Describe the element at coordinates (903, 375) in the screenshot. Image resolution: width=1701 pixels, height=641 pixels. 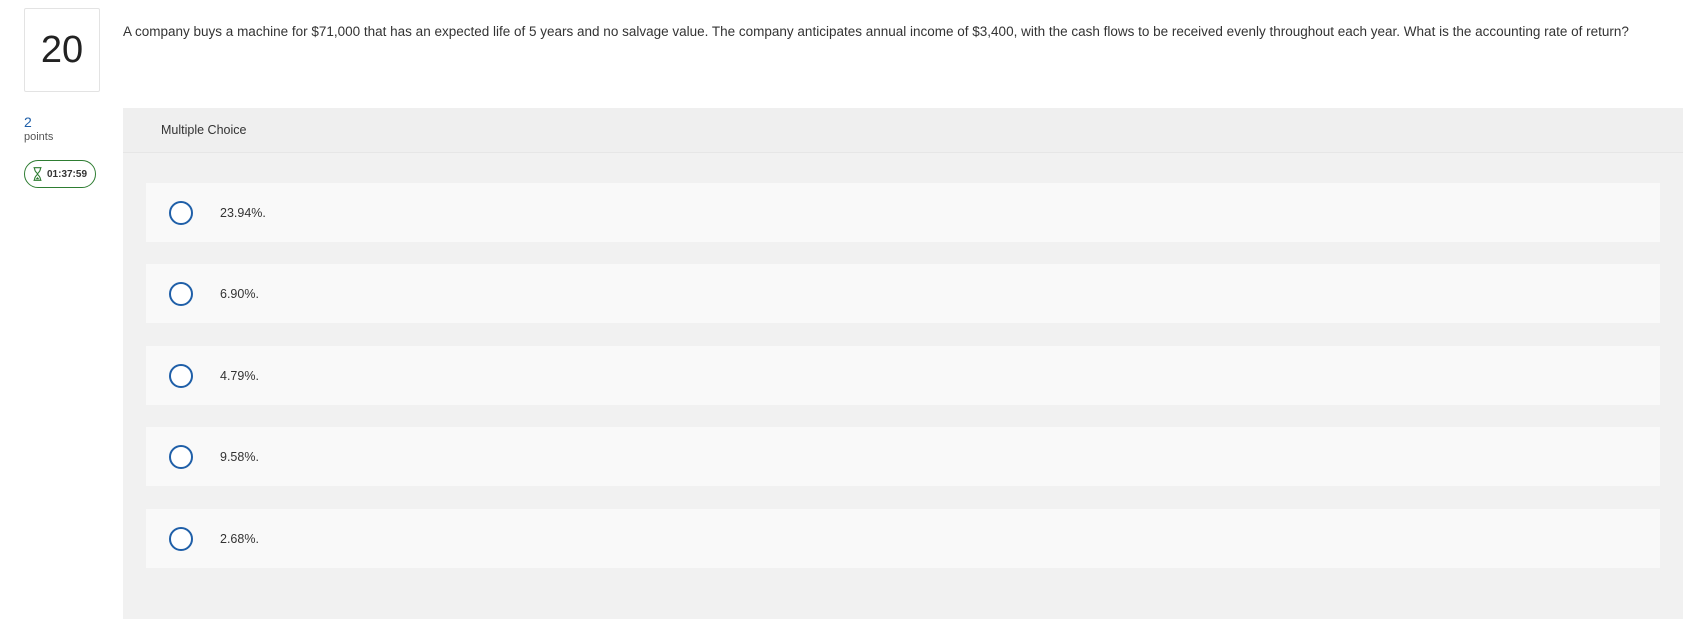
I see `answer-option: 4.79%.` at that location.